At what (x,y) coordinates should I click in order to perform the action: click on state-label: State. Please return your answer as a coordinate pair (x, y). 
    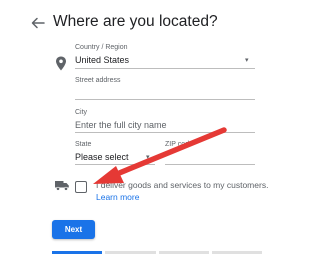
    Looking at the image, I should click on (83, 144).